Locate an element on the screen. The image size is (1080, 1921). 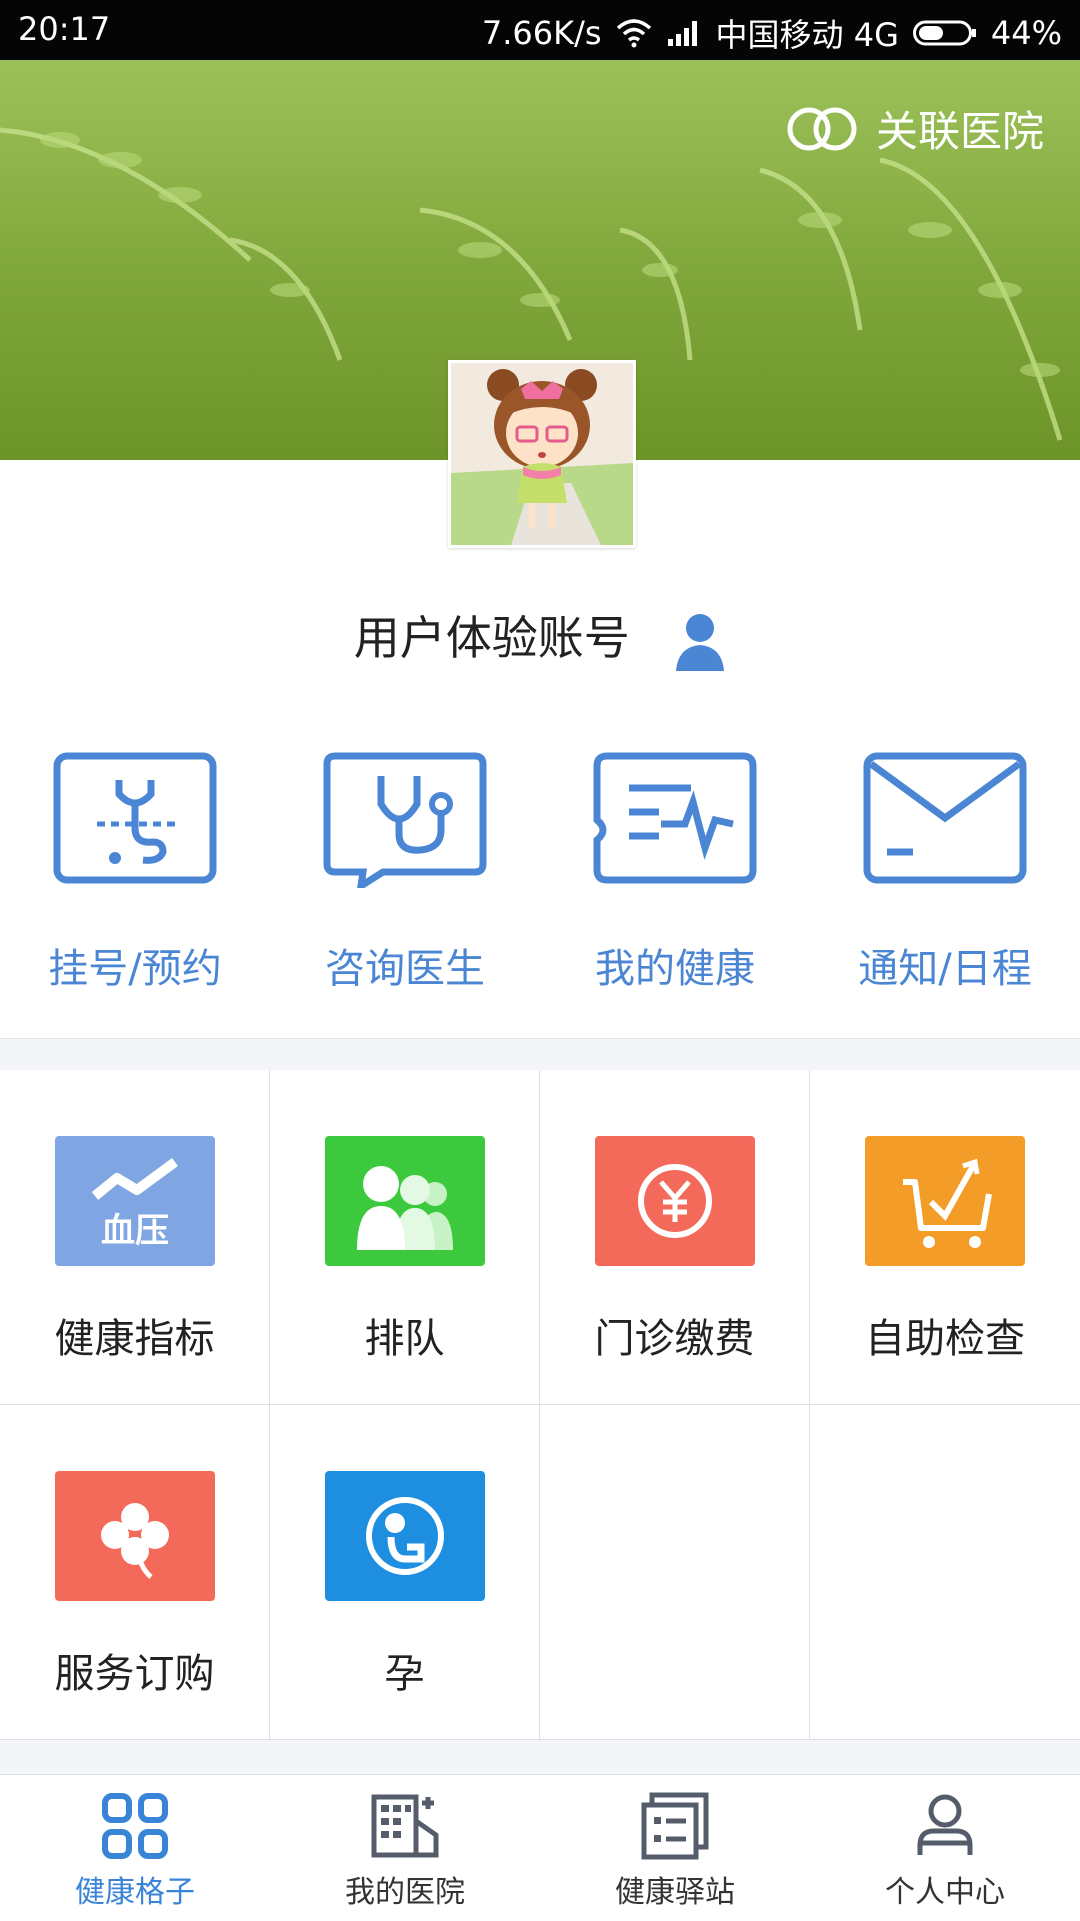
grid-item-pregnancy: 孕 is located at coordinates (405, 1572).